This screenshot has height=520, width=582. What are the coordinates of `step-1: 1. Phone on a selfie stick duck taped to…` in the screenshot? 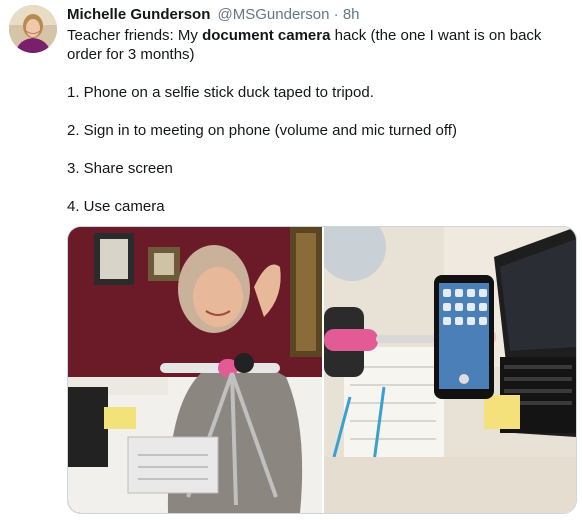 It's located at (220, 92).